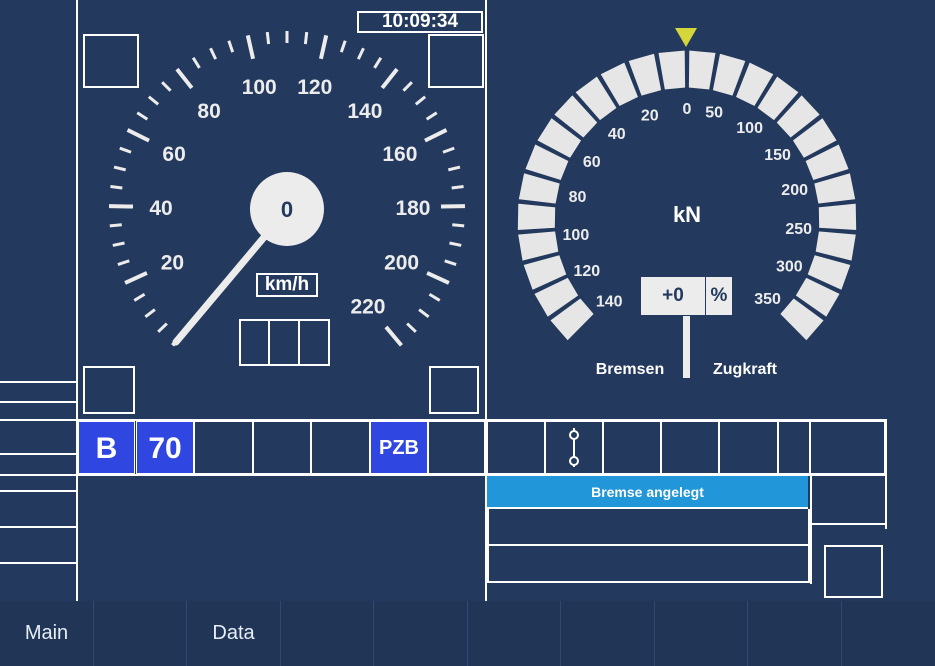 The width and height of the screenshot is (935, 666). I want to click on traction-tick-label: 250, so click(798, 229).